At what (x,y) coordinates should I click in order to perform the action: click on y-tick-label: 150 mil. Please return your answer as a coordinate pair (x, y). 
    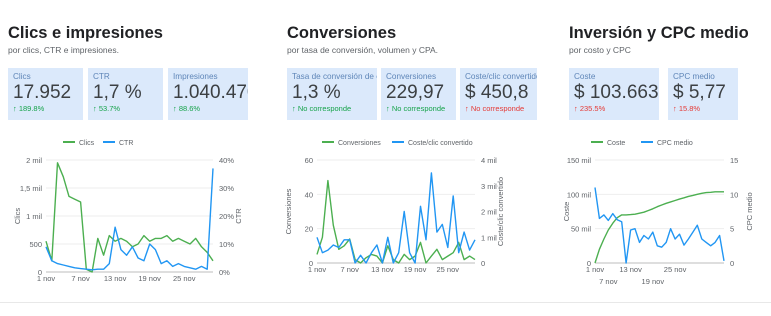
    Looking at the image, I should click on (579, 160).